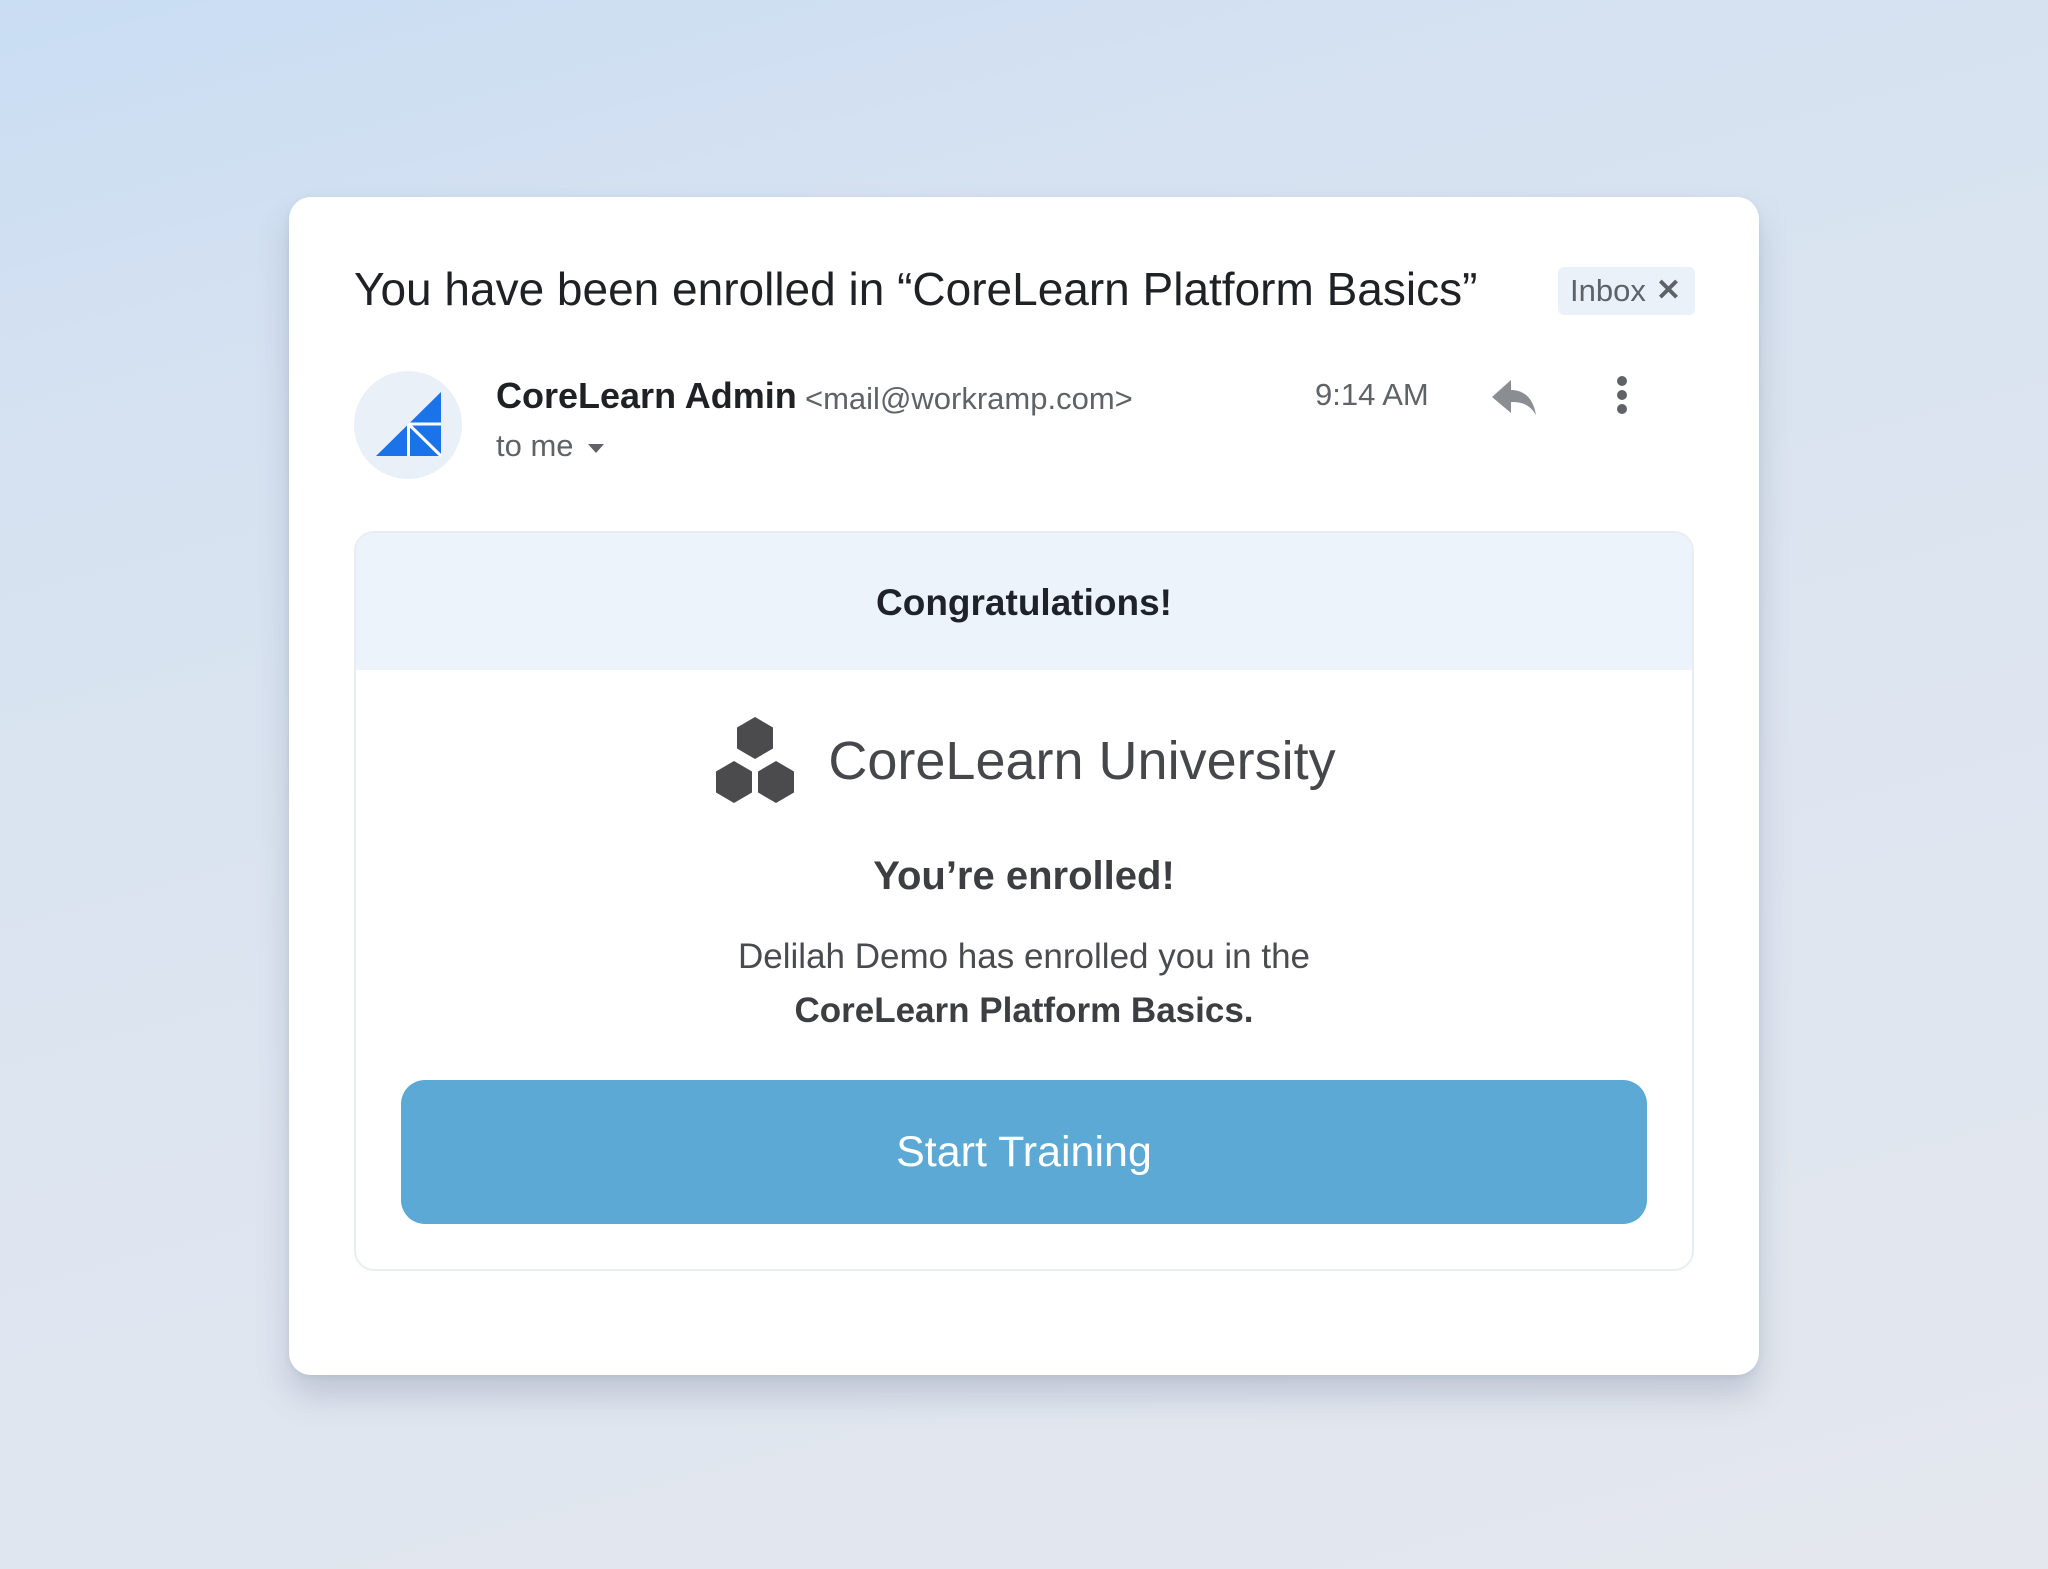 The image size is (2048, 1569). I want to click on email-time: 9:14 AM, so click(1372, 394).